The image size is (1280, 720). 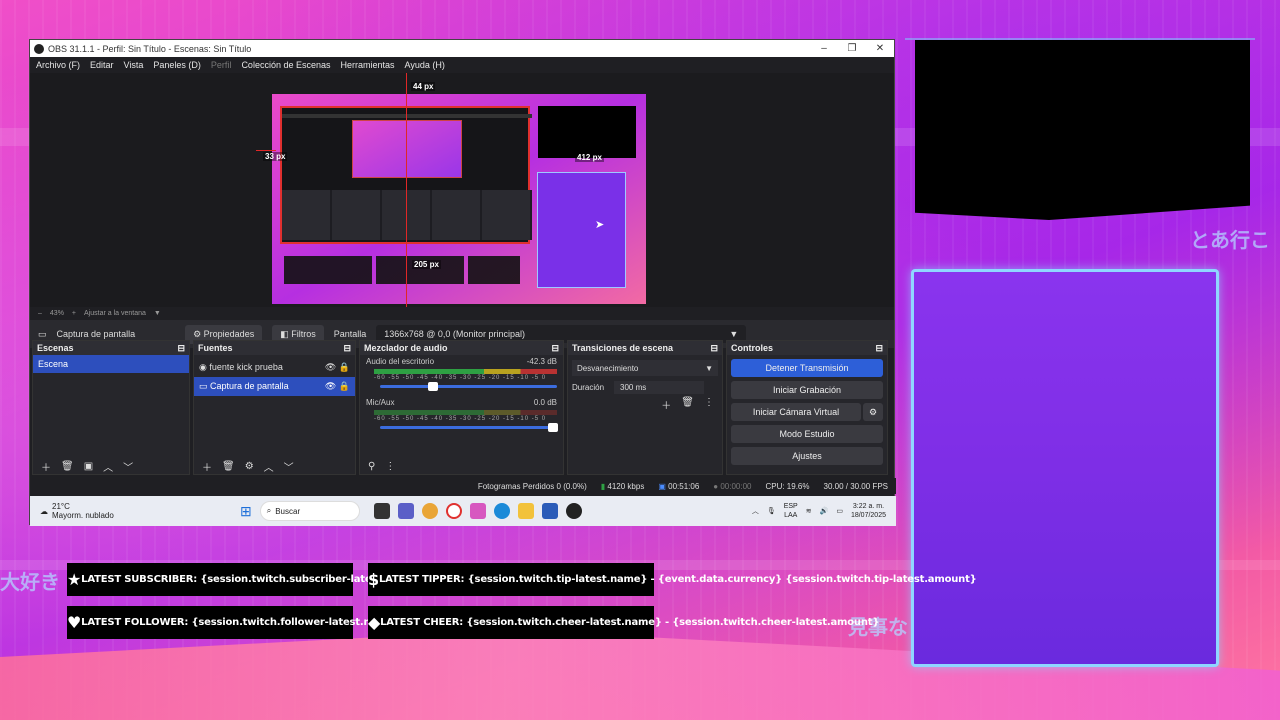 What do you see at coordinates (246, 511) in the screenshot?
I see `windows-start-icon: ⊞` at bounding box center [246, 511].